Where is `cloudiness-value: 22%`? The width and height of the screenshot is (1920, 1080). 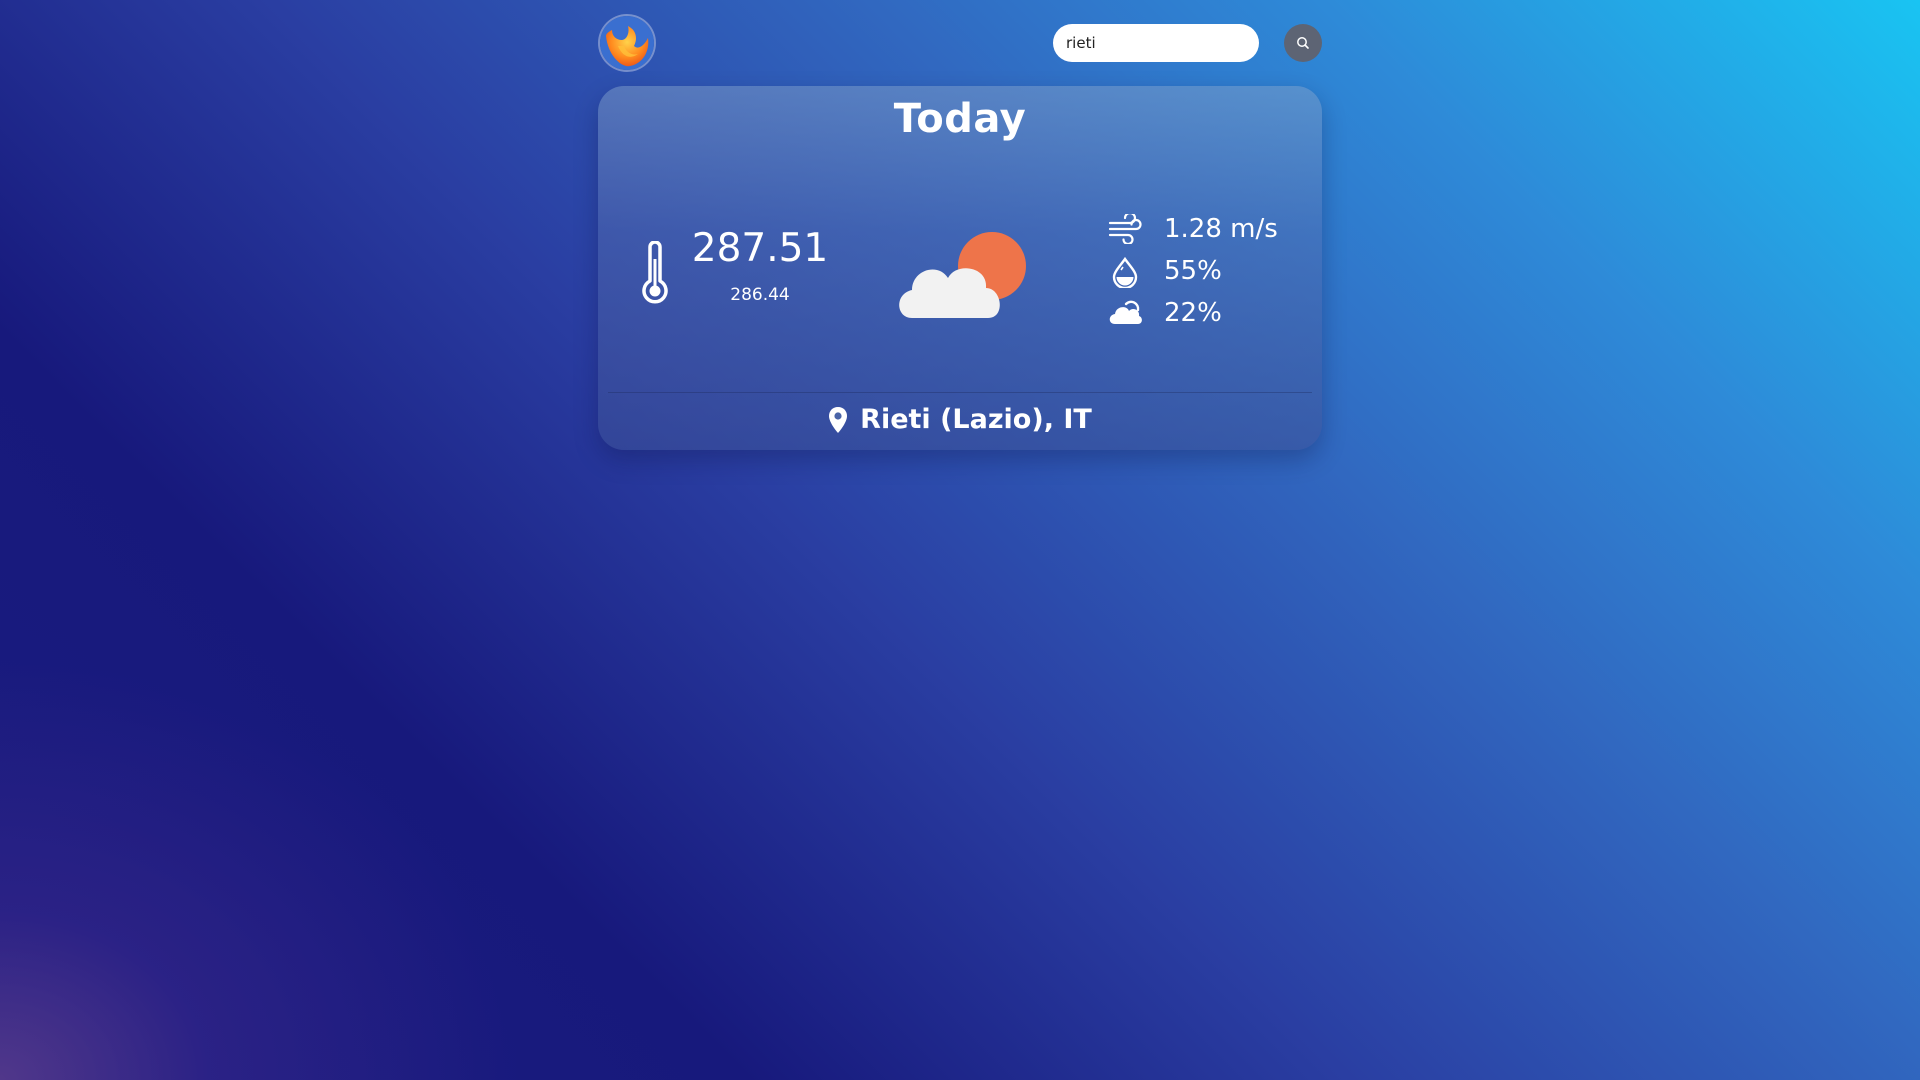
cloudiness-value: 22% is located at coordinates (1193, 313).